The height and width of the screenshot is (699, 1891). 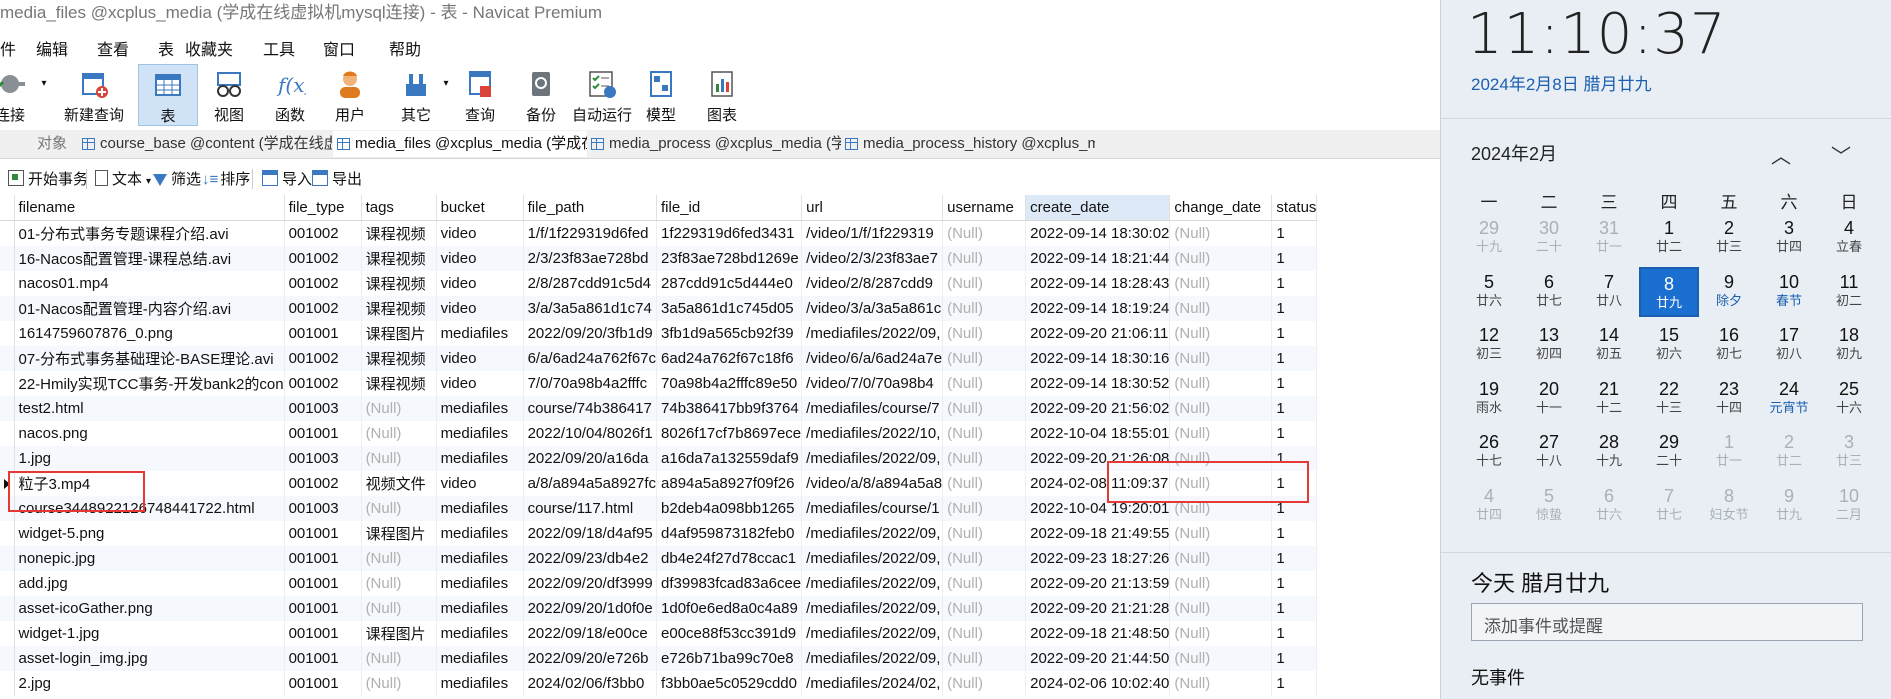 I want to click on text-button: 文本 ▾, so click(x=123, y=178).